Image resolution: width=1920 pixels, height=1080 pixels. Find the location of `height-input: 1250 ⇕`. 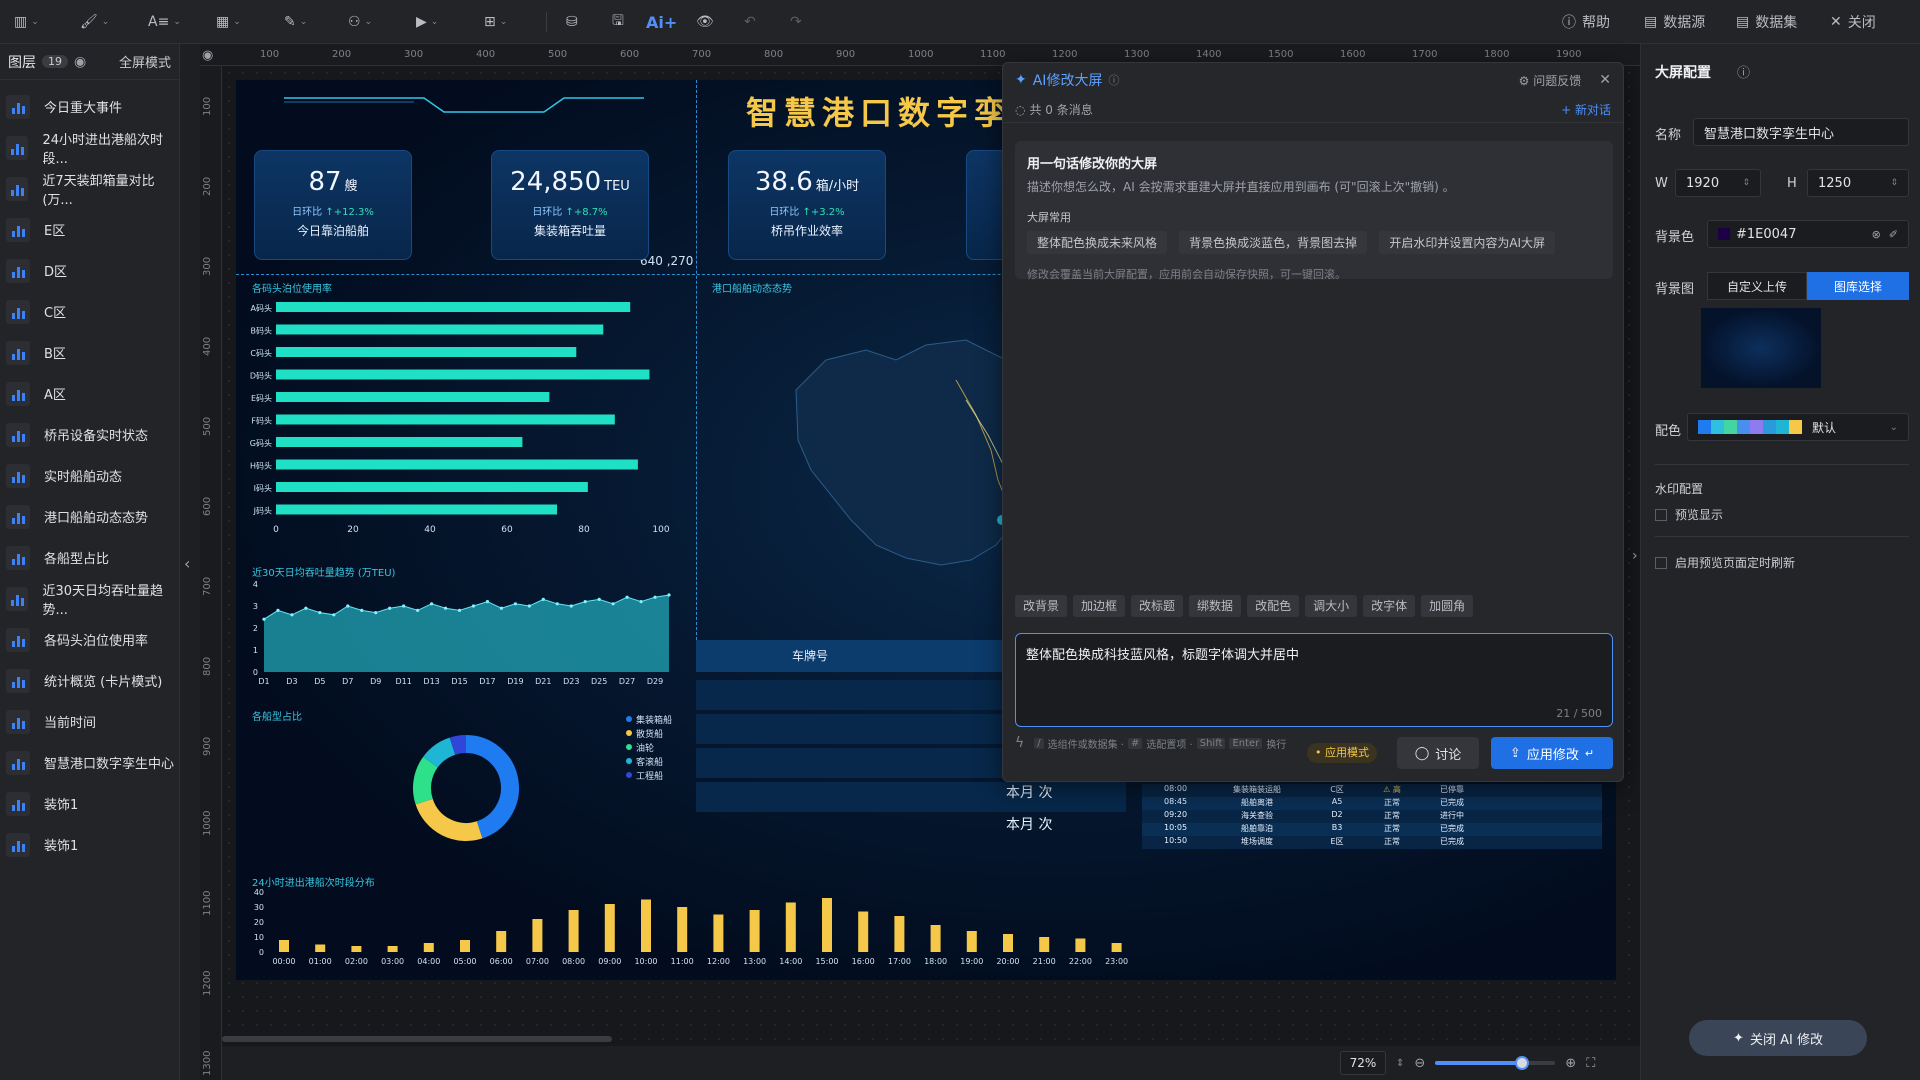

height-input: 1250 ⇕ is located at coordinates (1858, 183).